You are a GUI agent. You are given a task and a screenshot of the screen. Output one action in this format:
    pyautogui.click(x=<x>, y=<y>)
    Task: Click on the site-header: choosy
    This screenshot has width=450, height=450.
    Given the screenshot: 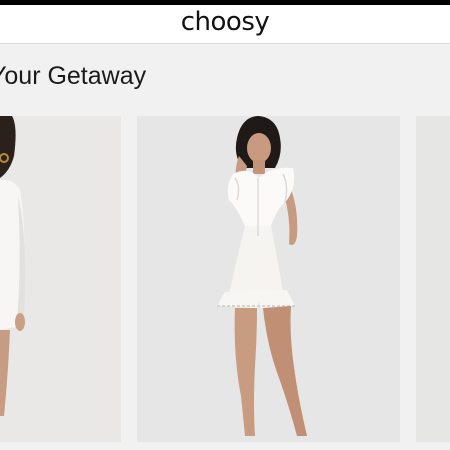 What is the action you would take?
    pyautogui.click(x=225, y=24)
    